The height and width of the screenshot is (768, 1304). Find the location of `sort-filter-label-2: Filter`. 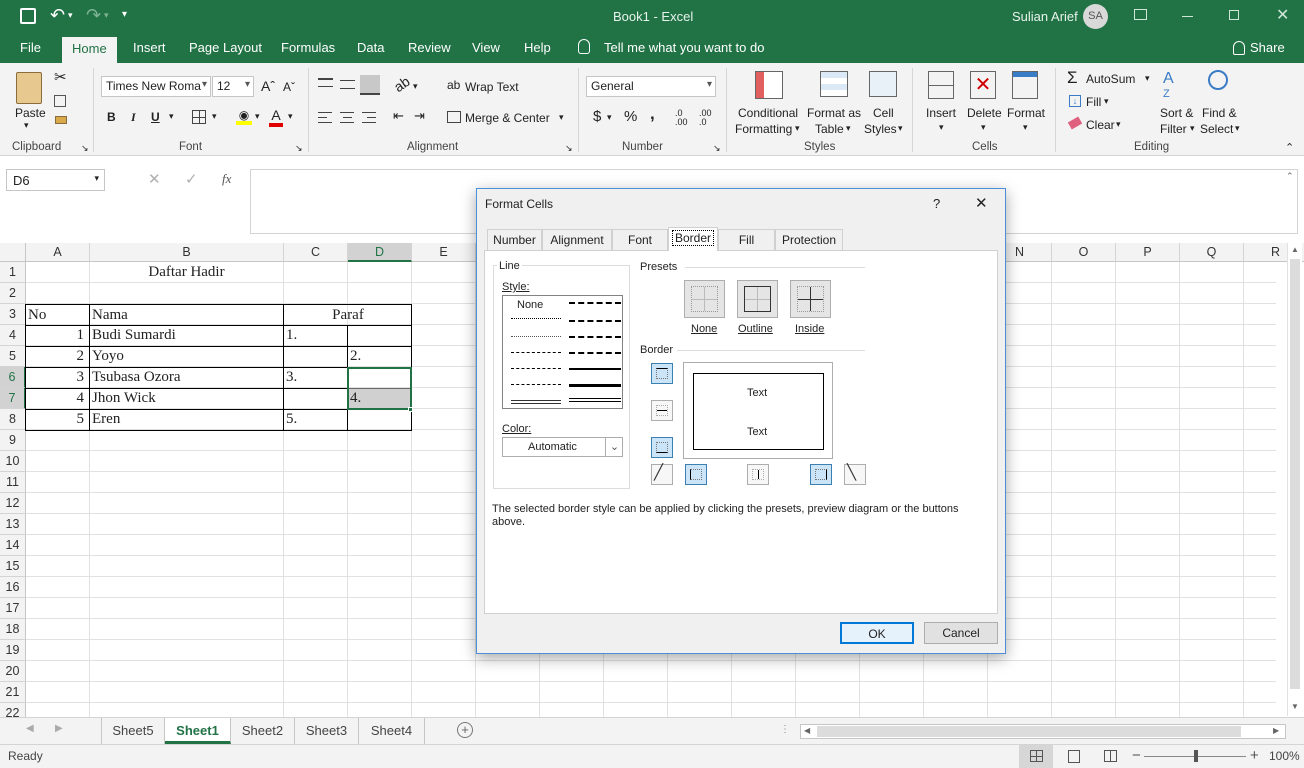

sort-filter-label-2: Filter is located at coordinates (1173, 129).